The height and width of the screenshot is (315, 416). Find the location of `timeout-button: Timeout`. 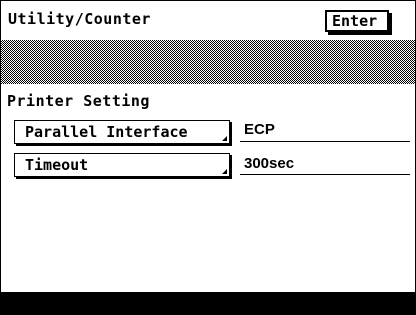

timeout-button: Timeout is located at coordinates (122, 165).